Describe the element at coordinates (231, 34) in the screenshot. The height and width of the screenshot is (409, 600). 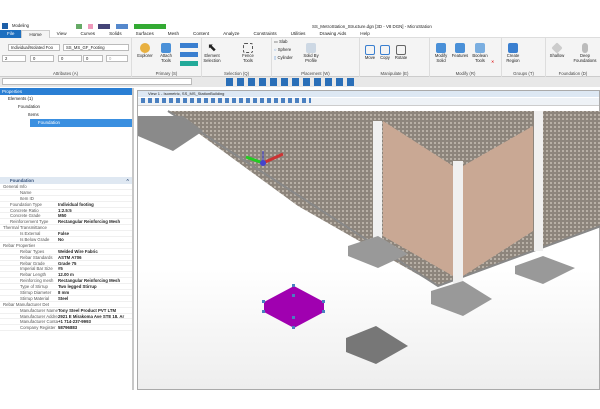
I see `tab-analyze: Analyze` at that location.